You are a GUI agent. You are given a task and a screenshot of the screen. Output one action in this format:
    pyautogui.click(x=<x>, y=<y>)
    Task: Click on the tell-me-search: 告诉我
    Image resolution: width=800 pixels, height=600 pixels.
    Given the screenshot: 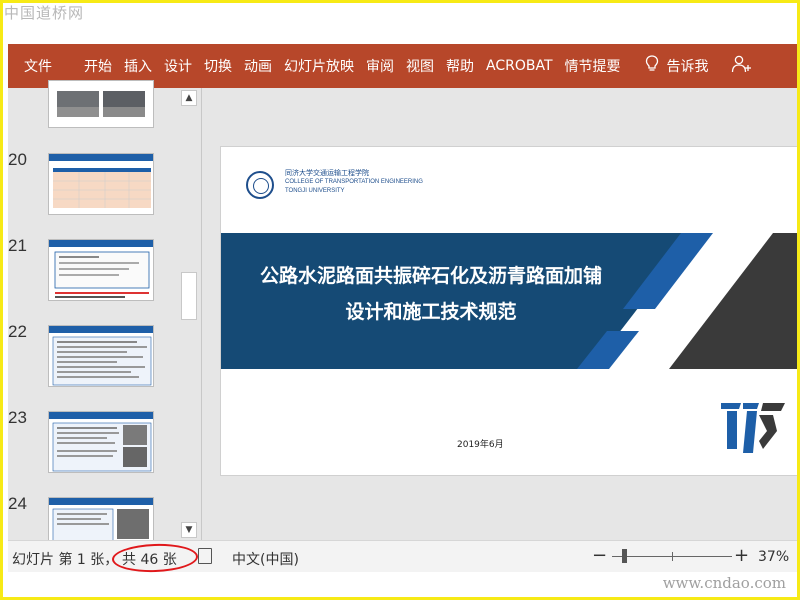 What is the action you would take?
    pyautogui.click(x=695, y=66)
    